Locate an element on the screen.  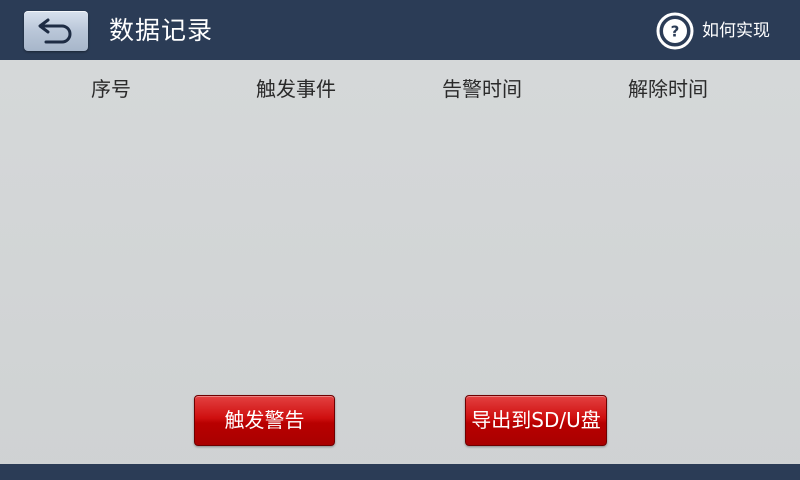
export-button: 导出到SD/U盘 is located at coordinates (536, 420).